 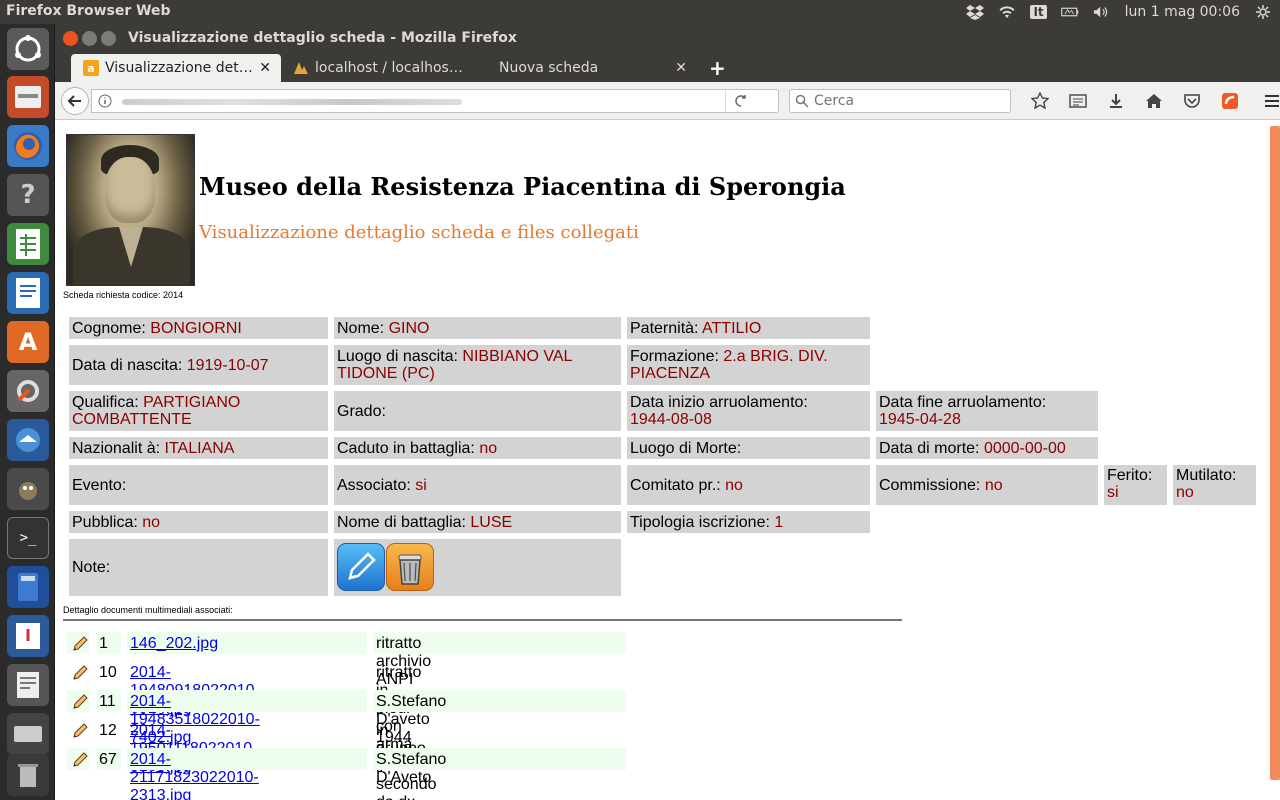 I want to click on impress-icon, so click(x=28, y=636).